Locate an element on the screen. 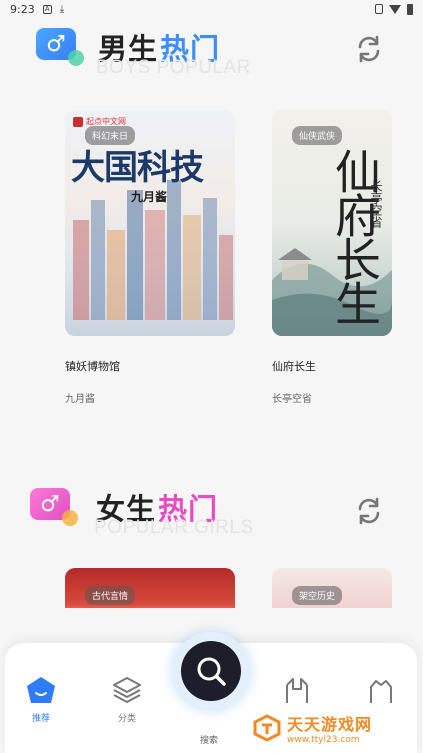 This screenshot has width=423, height=753. a-icon: A is located at coordinates (47, 9).